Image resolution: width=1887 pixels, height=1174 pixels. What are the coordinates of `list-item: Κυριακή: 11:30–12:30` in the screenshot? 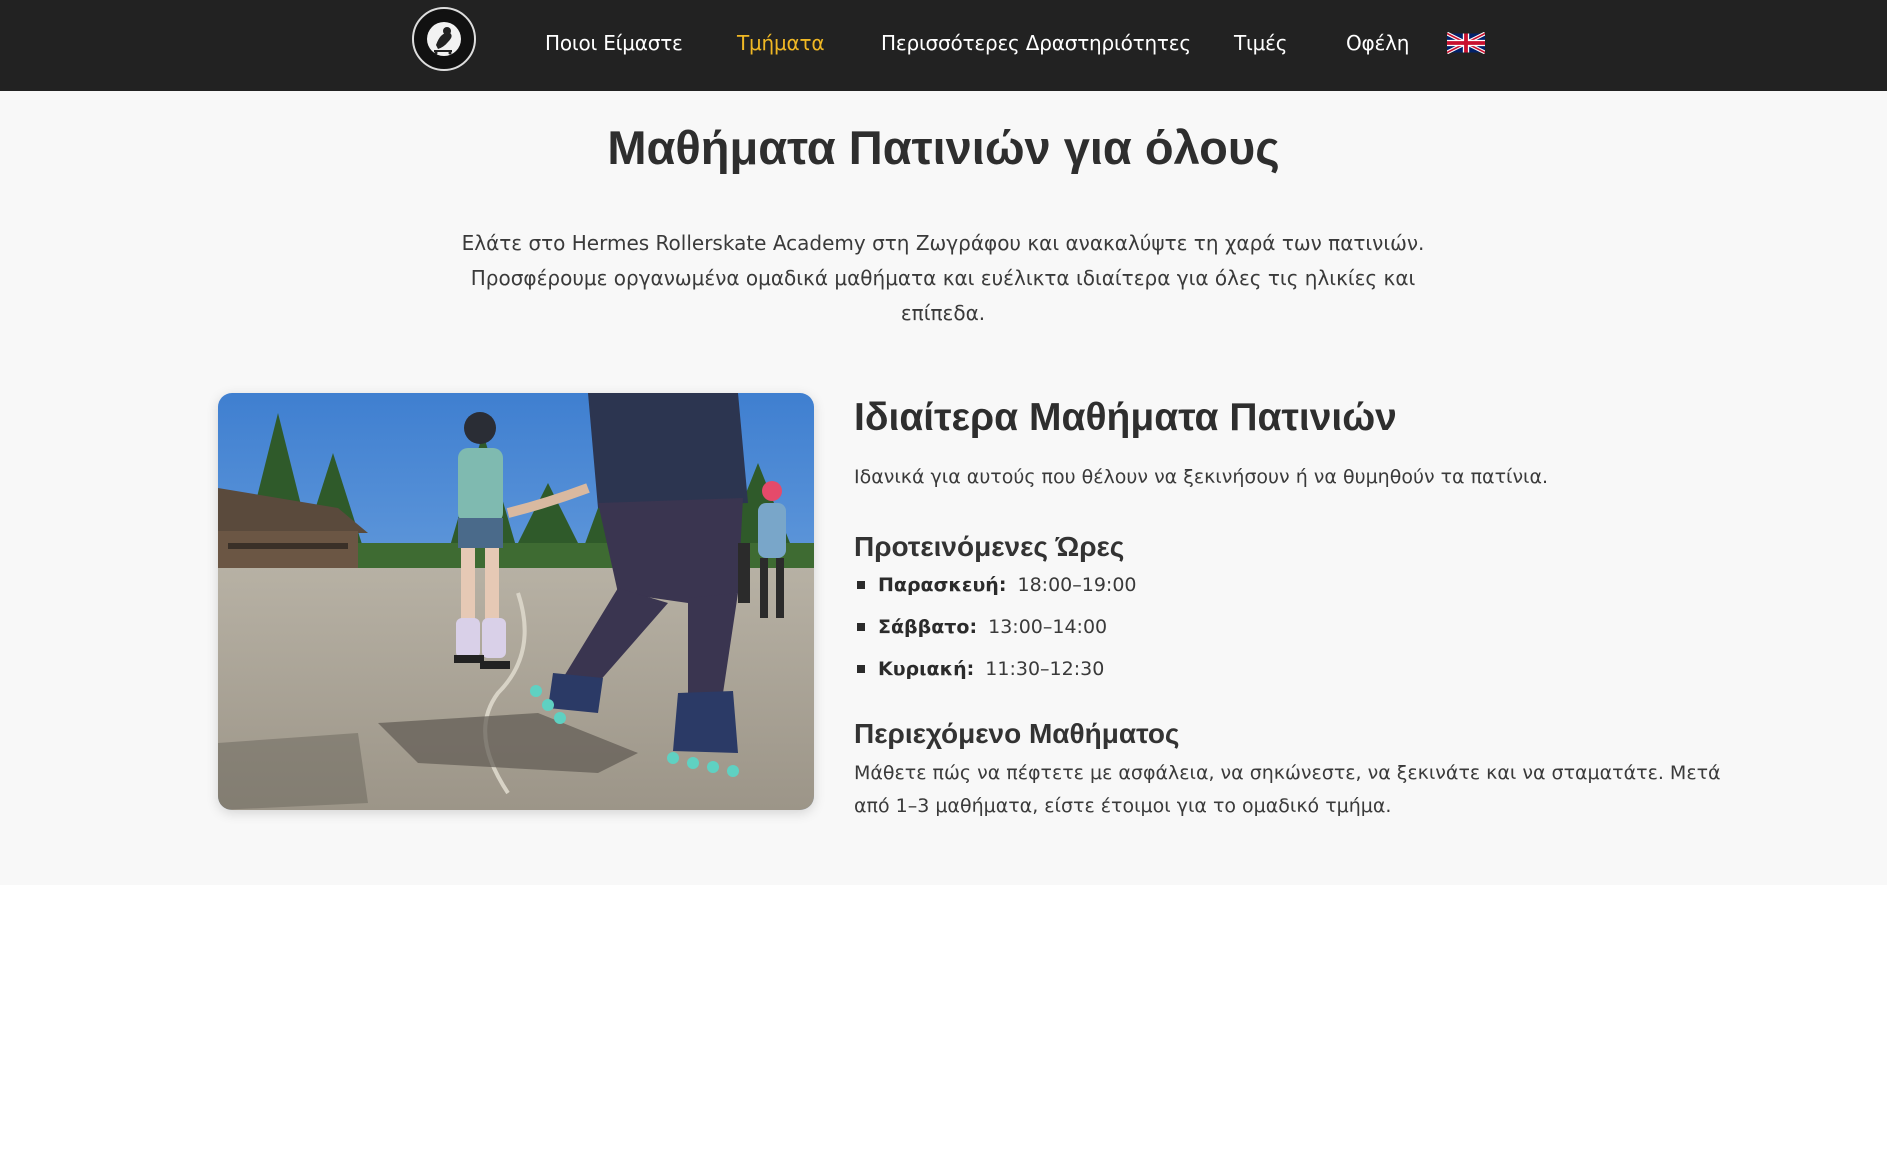 It's located at (995, 675).